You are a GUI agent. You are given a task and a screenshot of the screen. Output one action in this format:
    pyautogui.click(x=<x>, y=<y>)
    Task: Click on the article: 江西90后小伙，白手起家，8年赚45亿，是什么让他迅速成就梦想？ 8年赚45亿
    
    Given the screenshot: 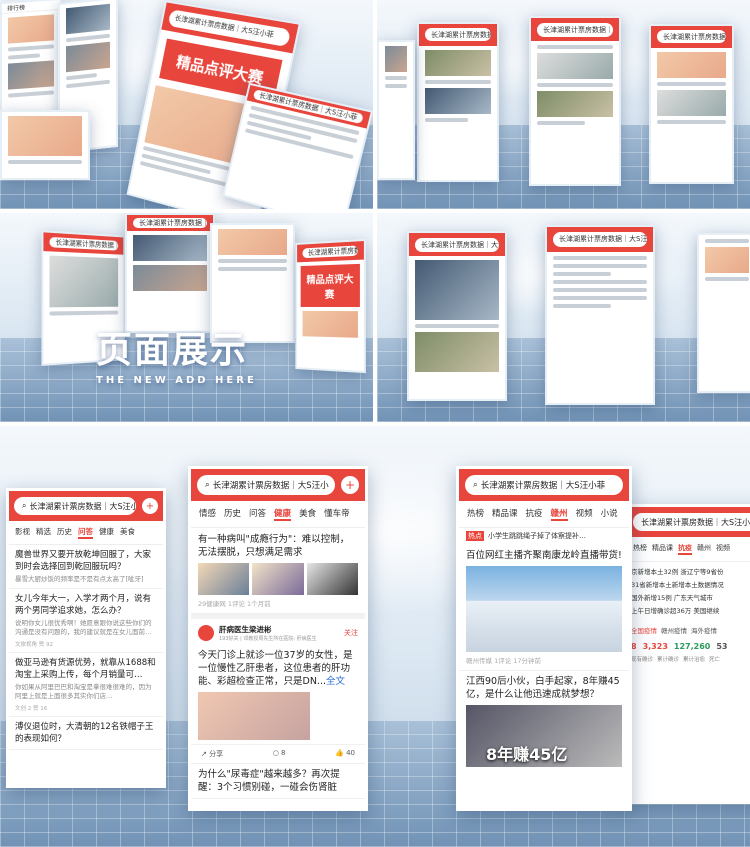 What is the action you would take?
    pyautogui.click(x=544, y=721)
    